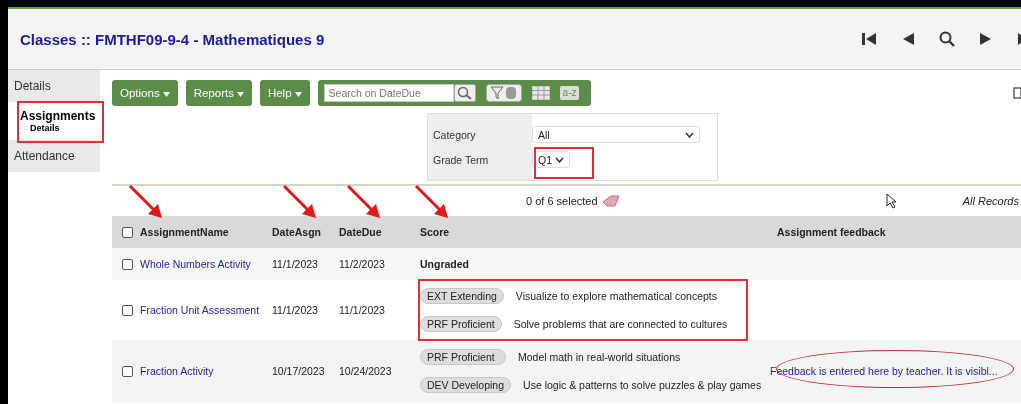 This screenshot has height=404, width=1021. I want to click on filter-label: Grade Term, so click(461, 159).